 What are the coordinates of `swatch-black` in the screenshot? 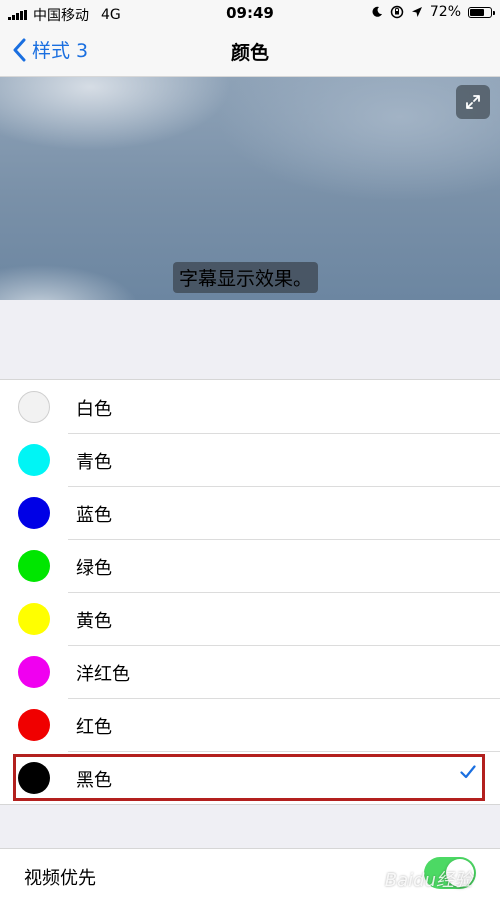 It's located at (34, 778).